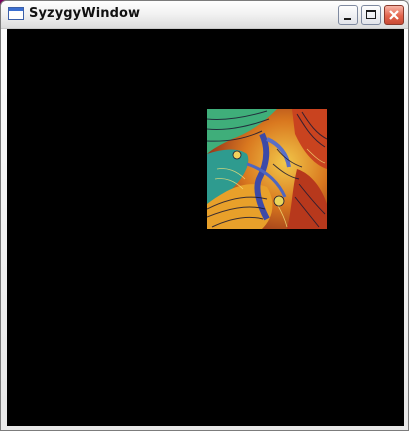 This screenshot has height=431, width=409. I want to click on title-bar: SyzygyWindow, so click(204, 15).